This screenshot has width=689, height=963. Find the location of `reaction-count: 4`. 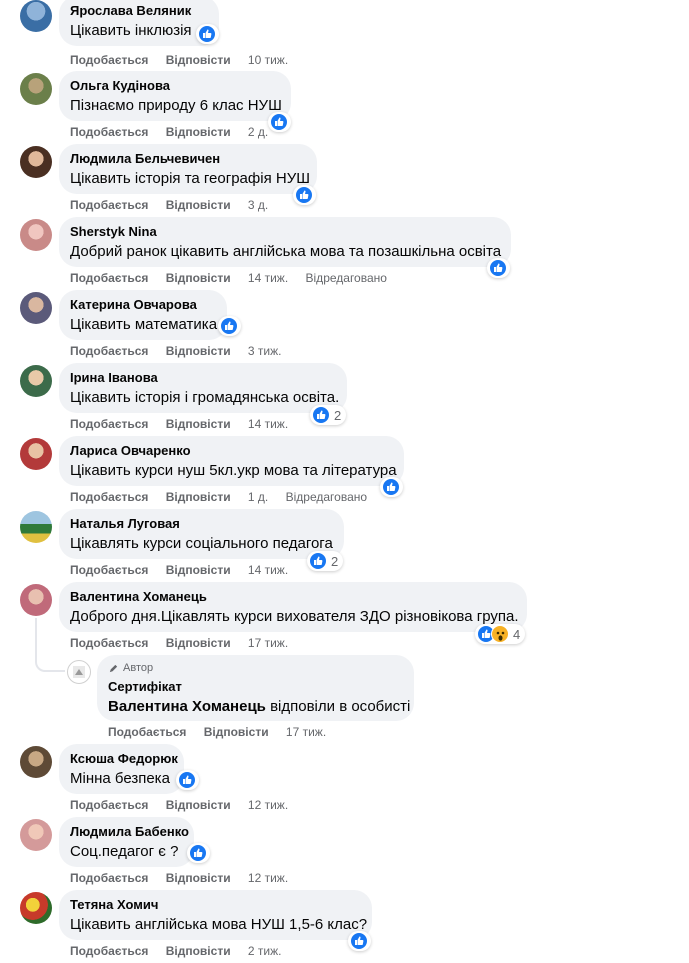

reaction-count: 4 is located at coordinates (517, 634).